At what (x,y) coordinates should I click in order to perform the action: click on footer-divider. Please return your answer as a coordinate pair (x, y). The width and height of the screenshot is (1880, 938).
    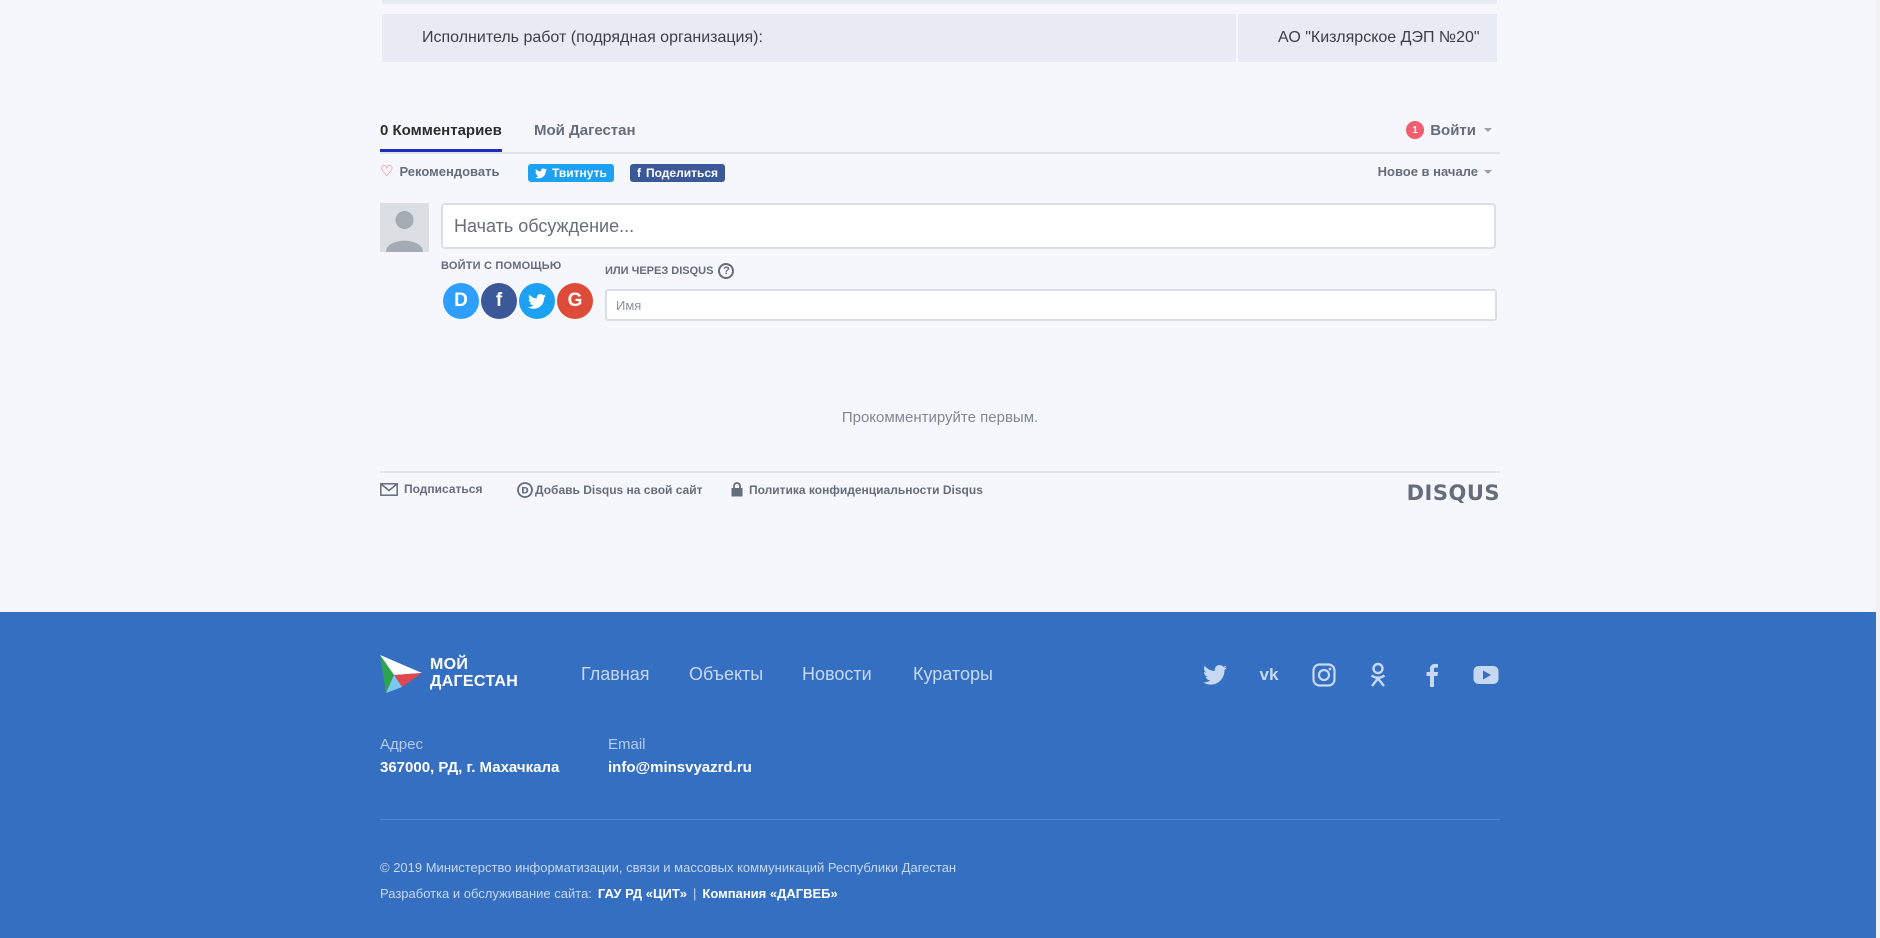
    Looking at the image, I should click on (940, 819).